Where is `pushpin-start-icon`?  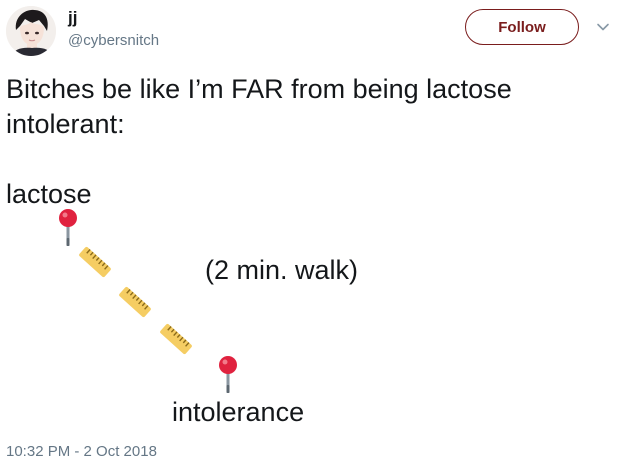 pushpin-start-icon is located at coordinates (68, 227).